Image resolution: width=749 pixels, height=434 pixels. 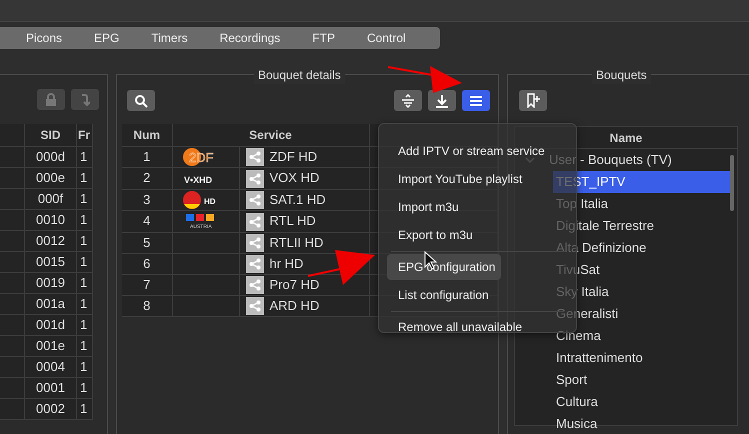 I want to click on table-cell: 000f, so click(x=50, y=198).